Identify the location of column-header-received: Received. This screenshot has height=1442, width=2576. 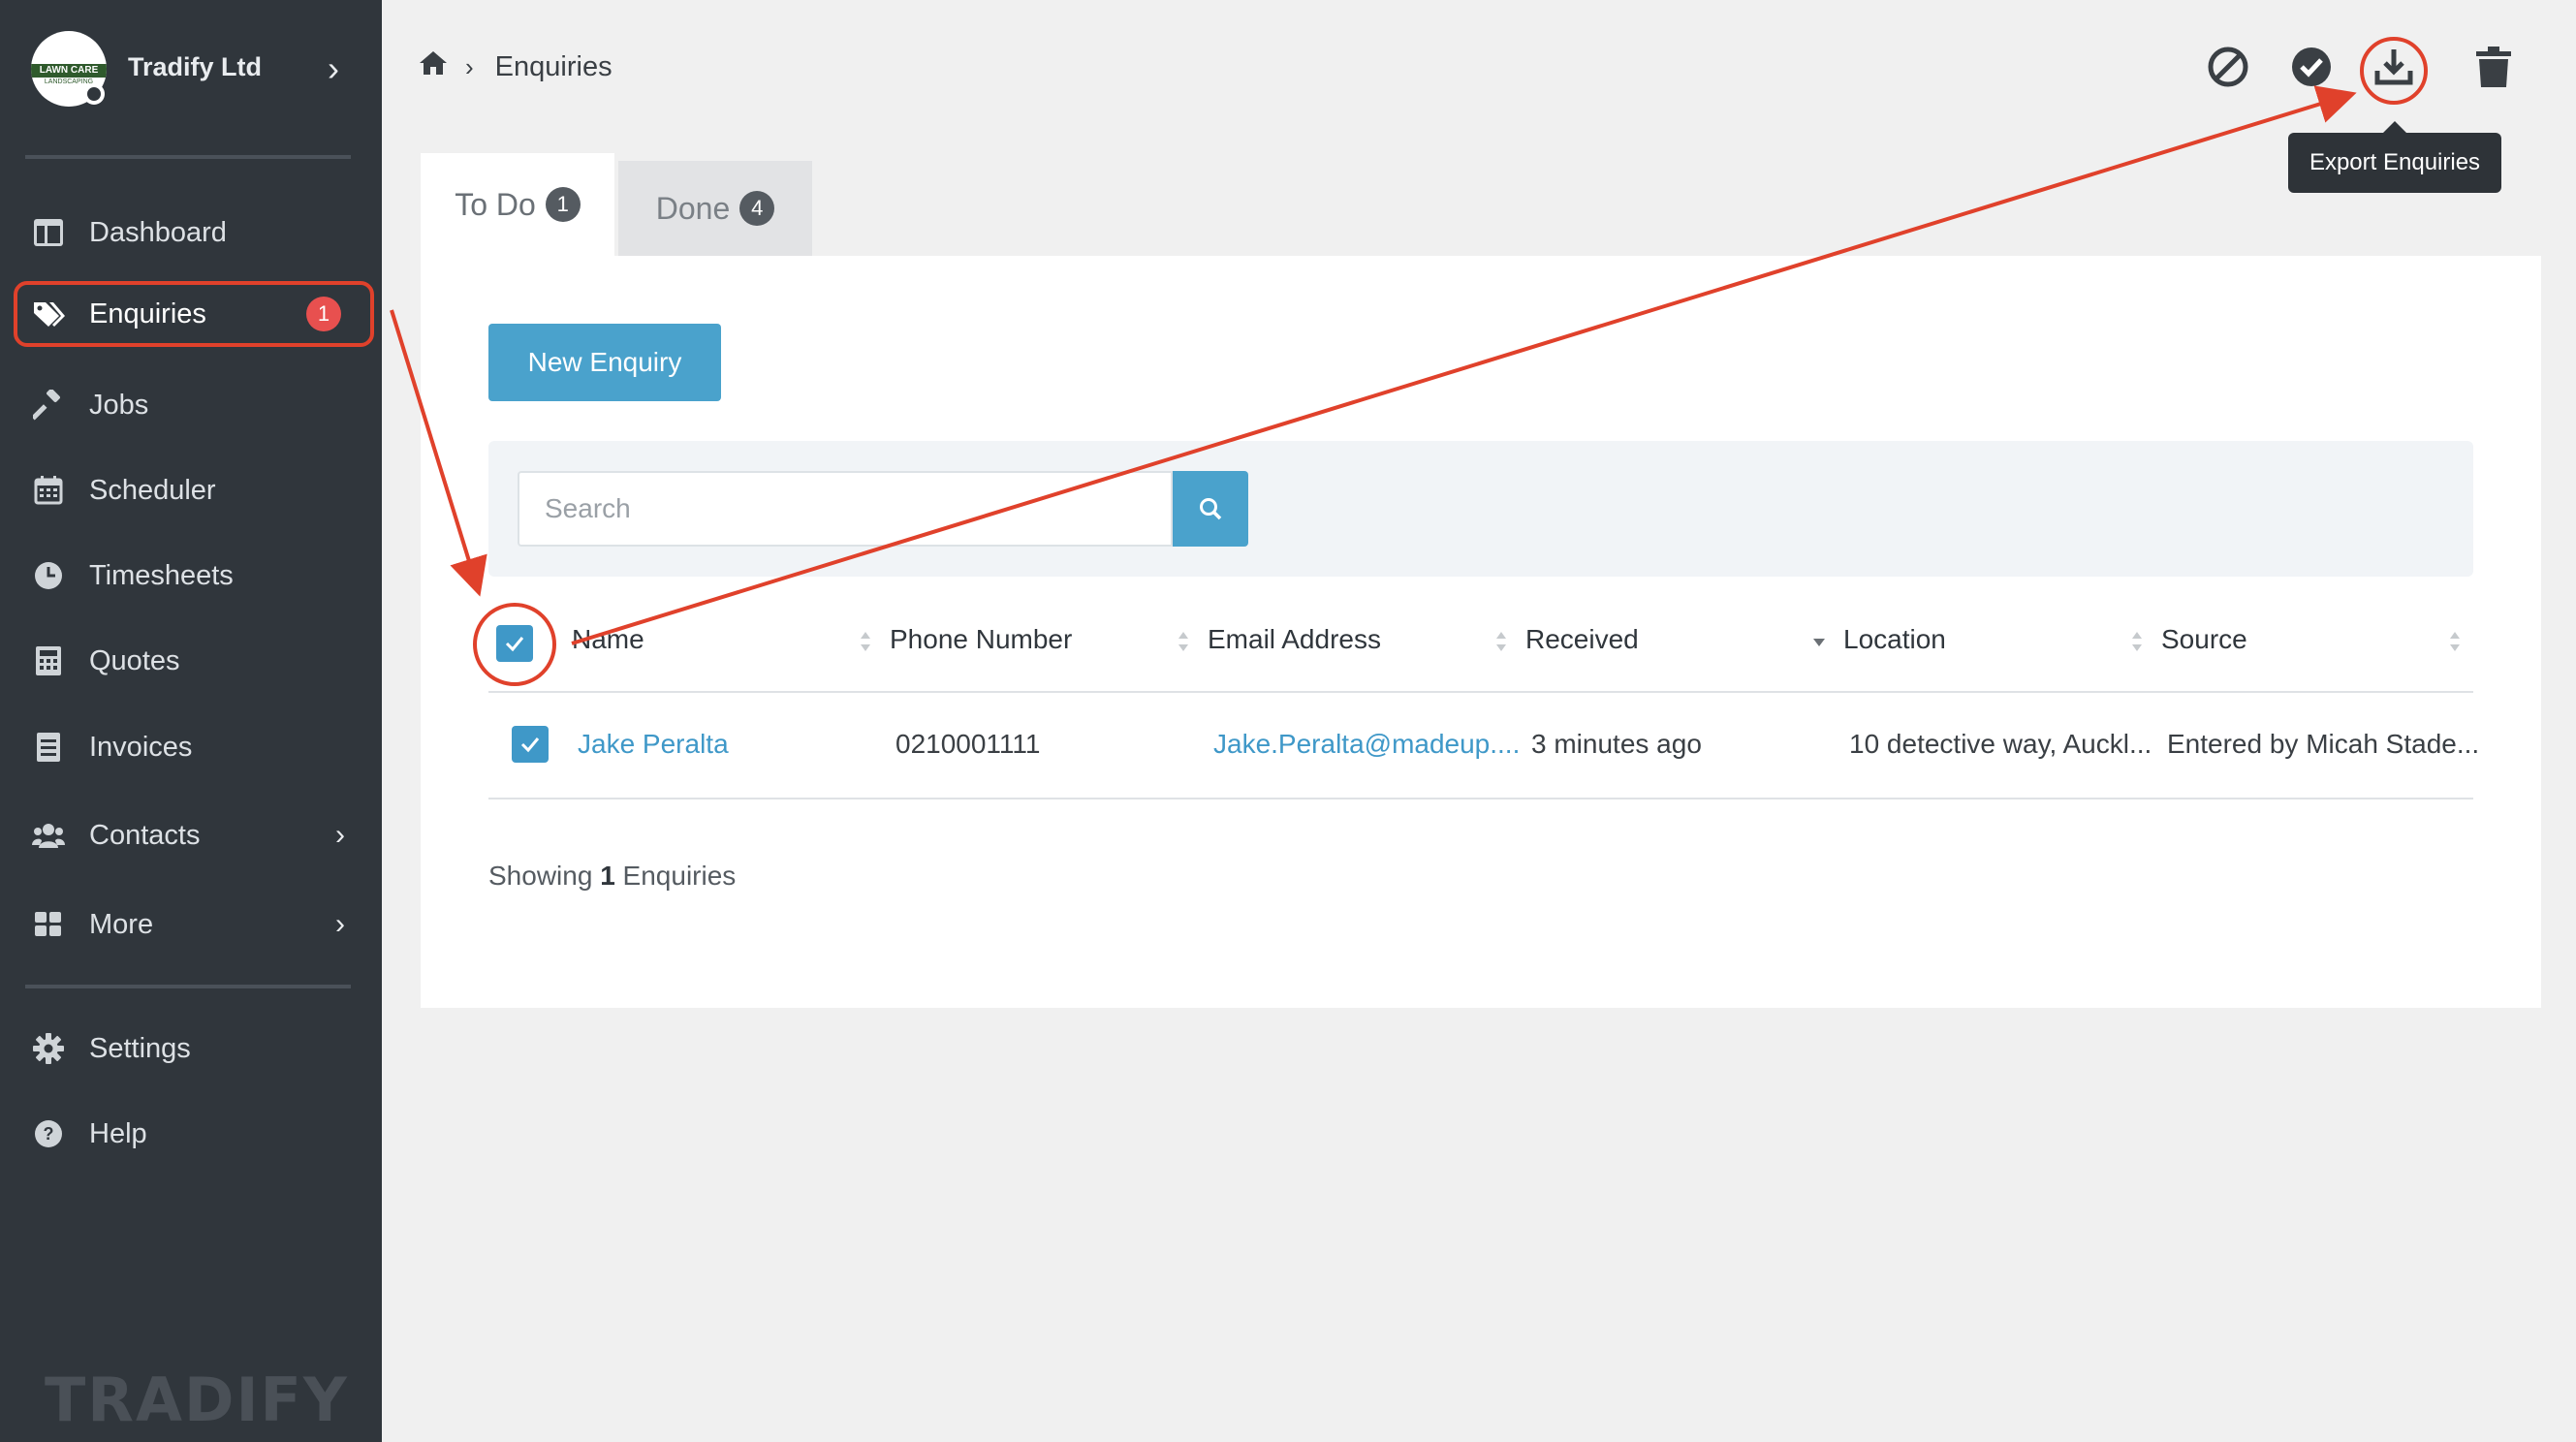
(1582, 639).